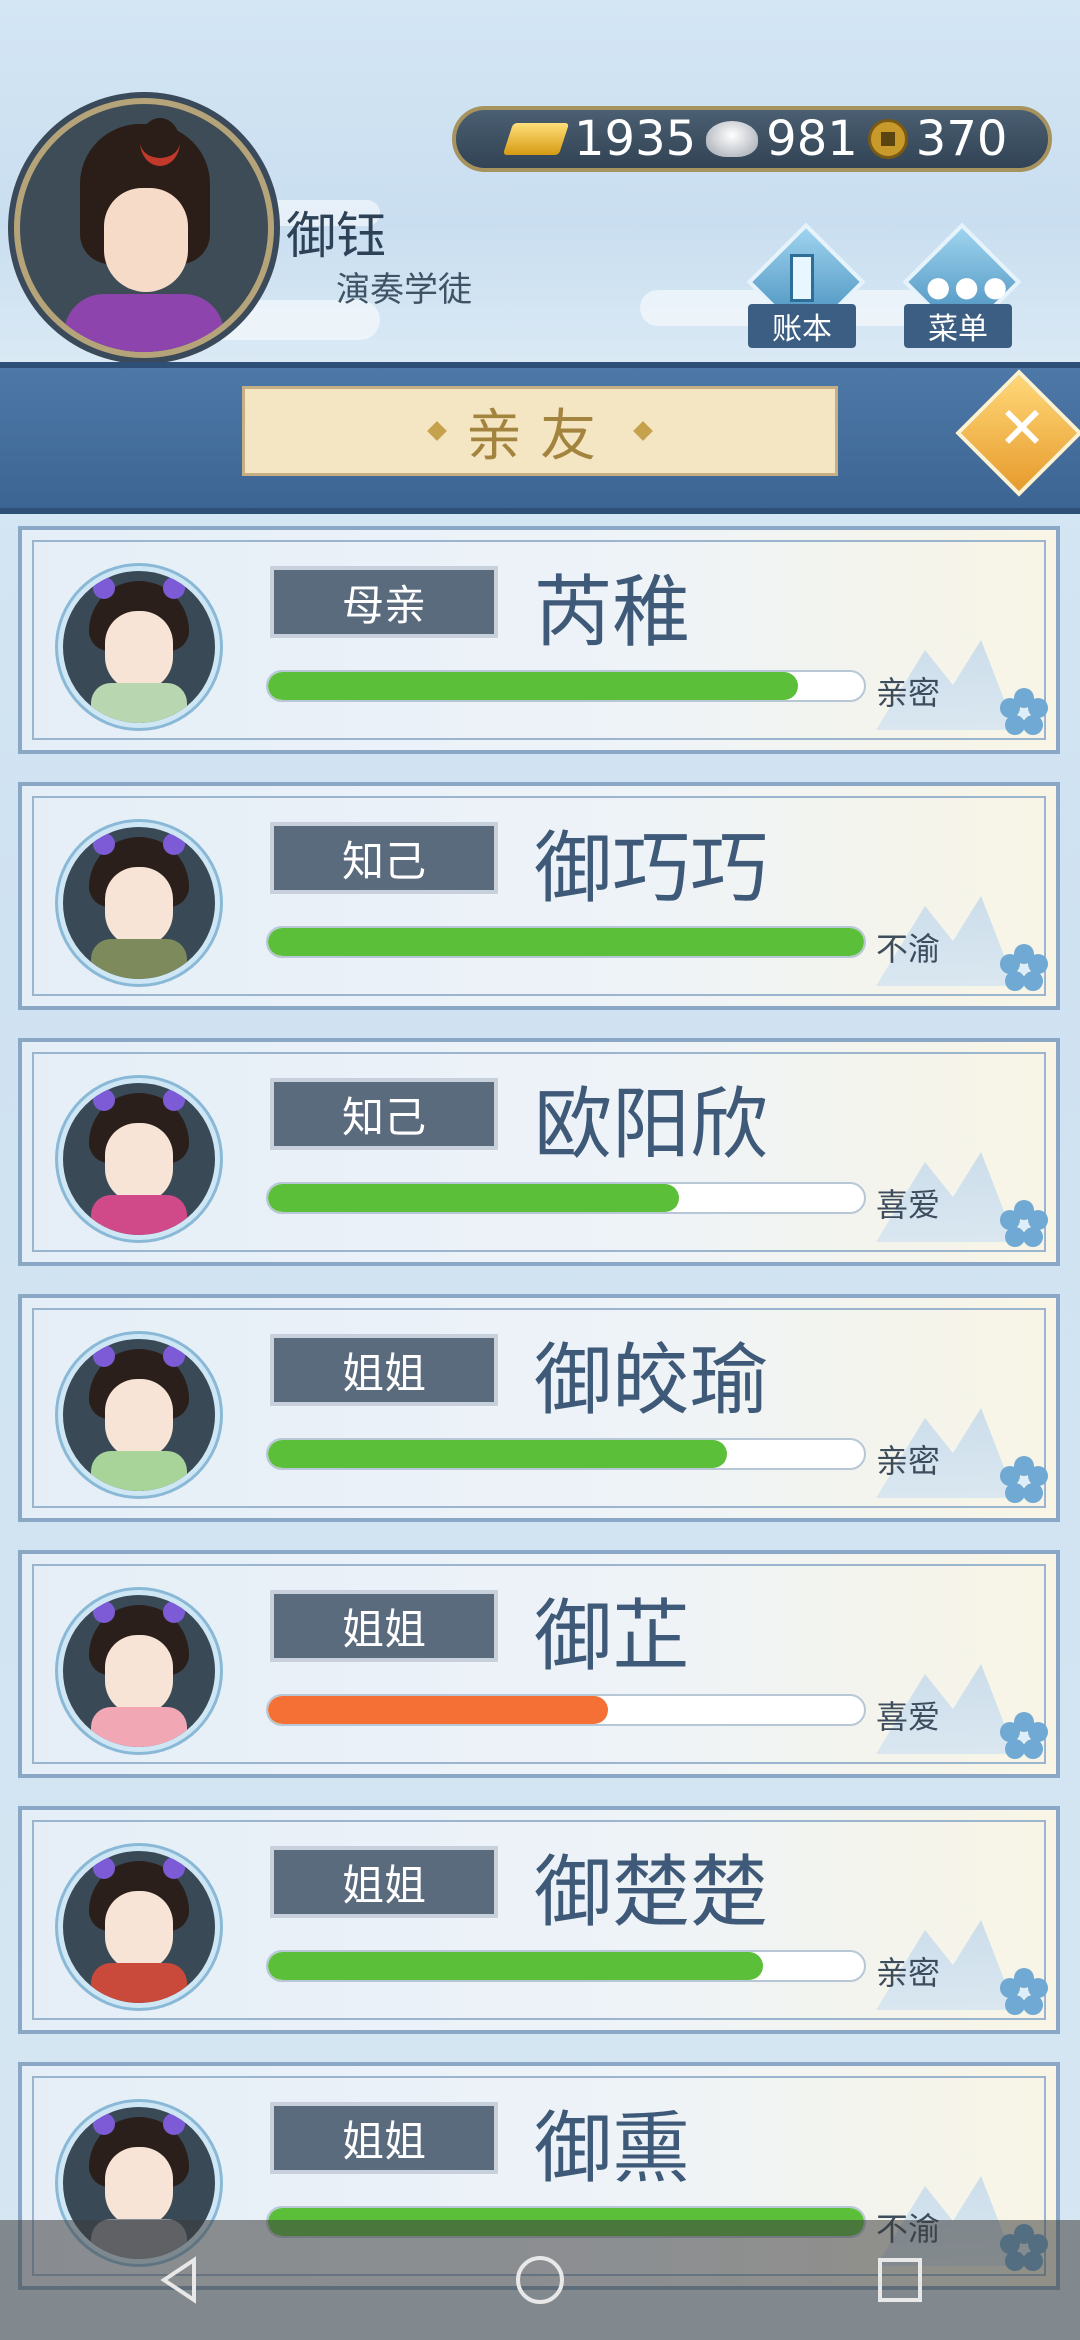  I want to click on gold-counter: 1935, so click(599, 139).